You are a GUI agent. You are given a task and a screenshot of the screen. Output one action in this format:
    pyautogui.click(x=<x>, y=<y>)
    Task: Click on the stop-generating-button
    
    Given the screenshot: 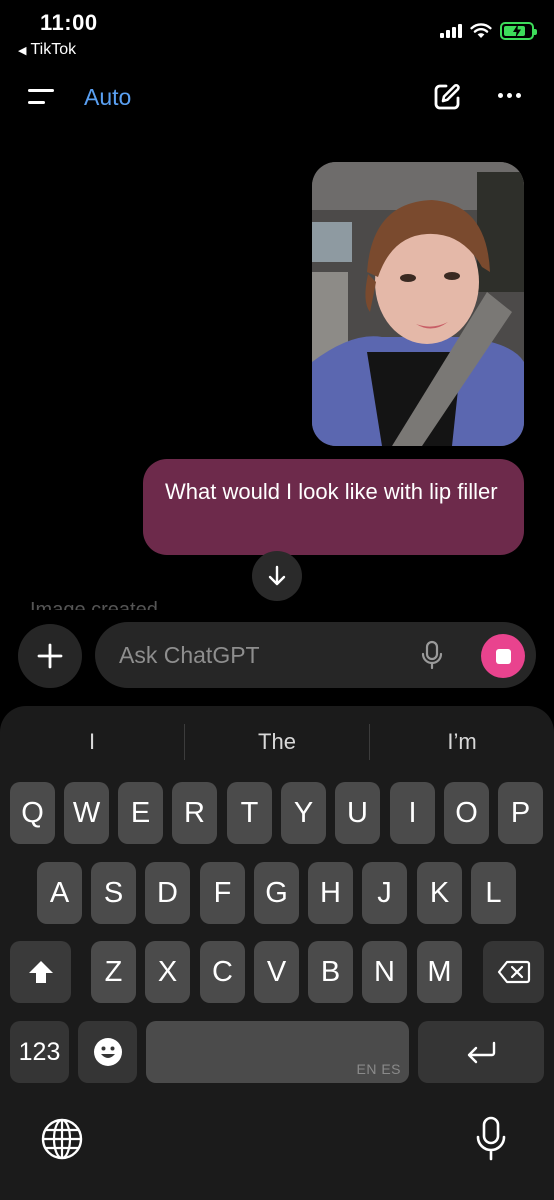 What is the action you would take?
    pyautogui.click(x=503, y=656)
    